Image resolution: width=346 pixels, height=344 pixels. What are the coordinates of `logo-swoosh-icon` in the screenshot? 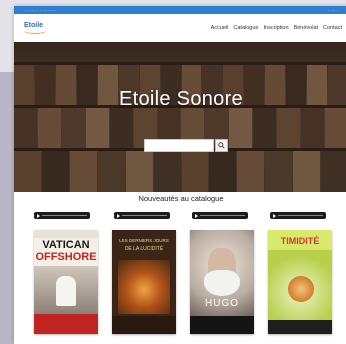 It's located at (35, 31).